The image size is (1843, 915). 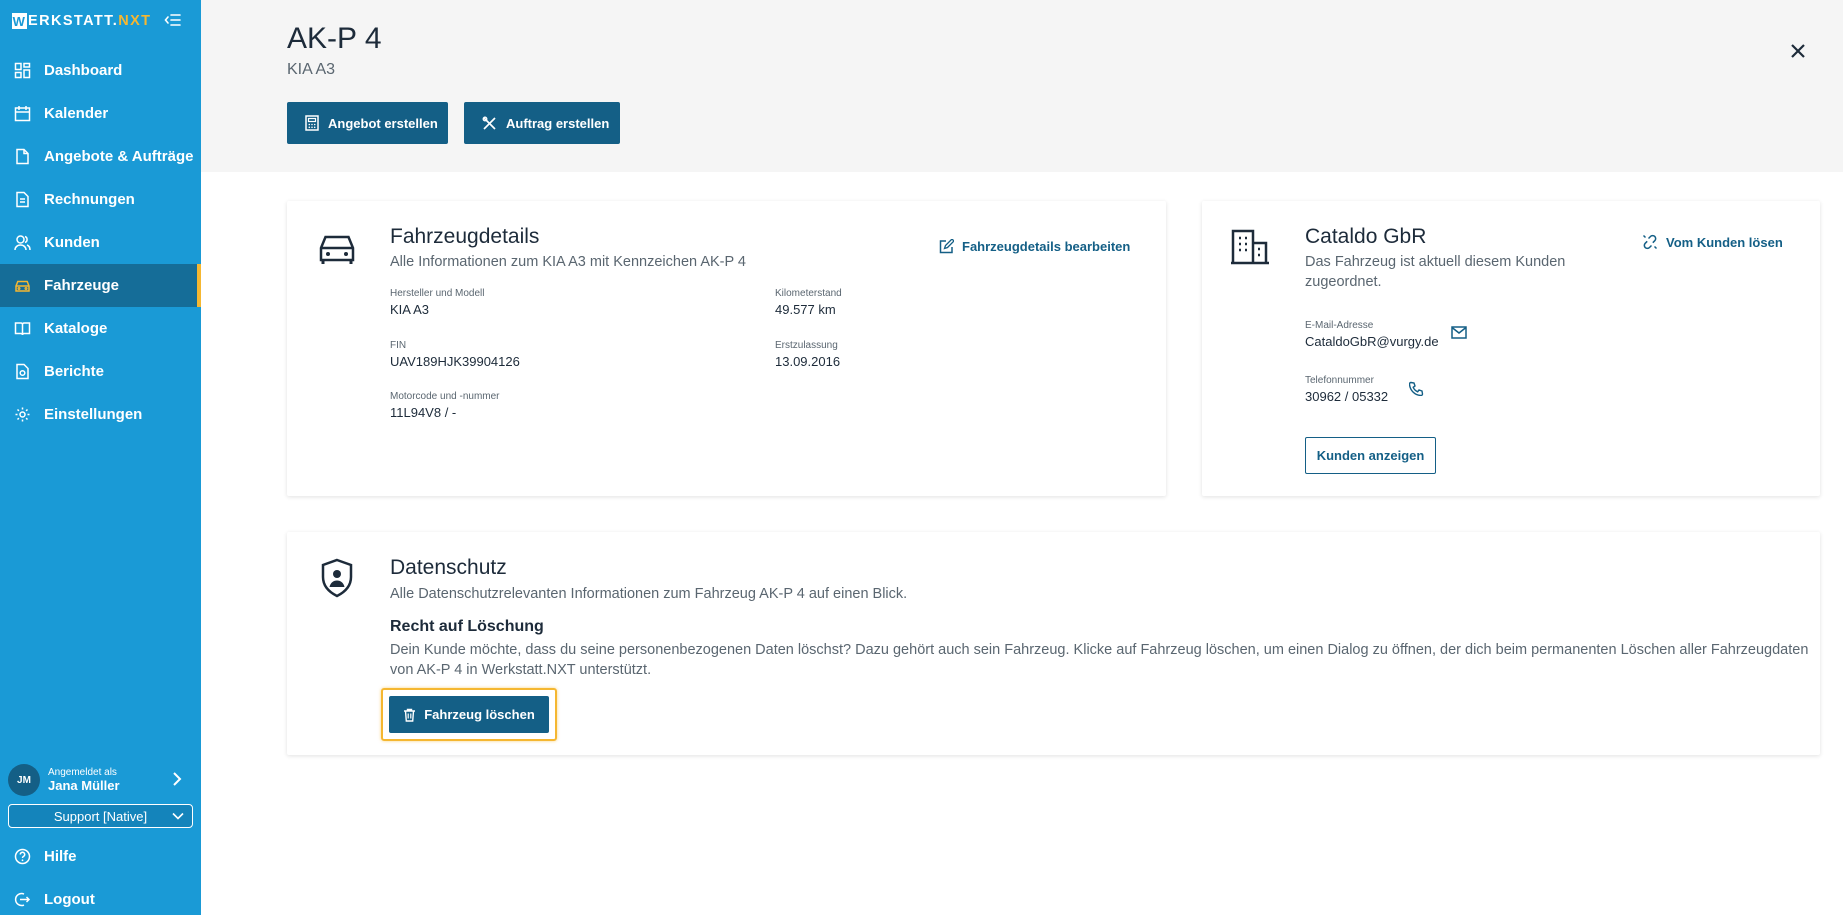 I want to click on dashboard-icon, so click(x=22, y=70).